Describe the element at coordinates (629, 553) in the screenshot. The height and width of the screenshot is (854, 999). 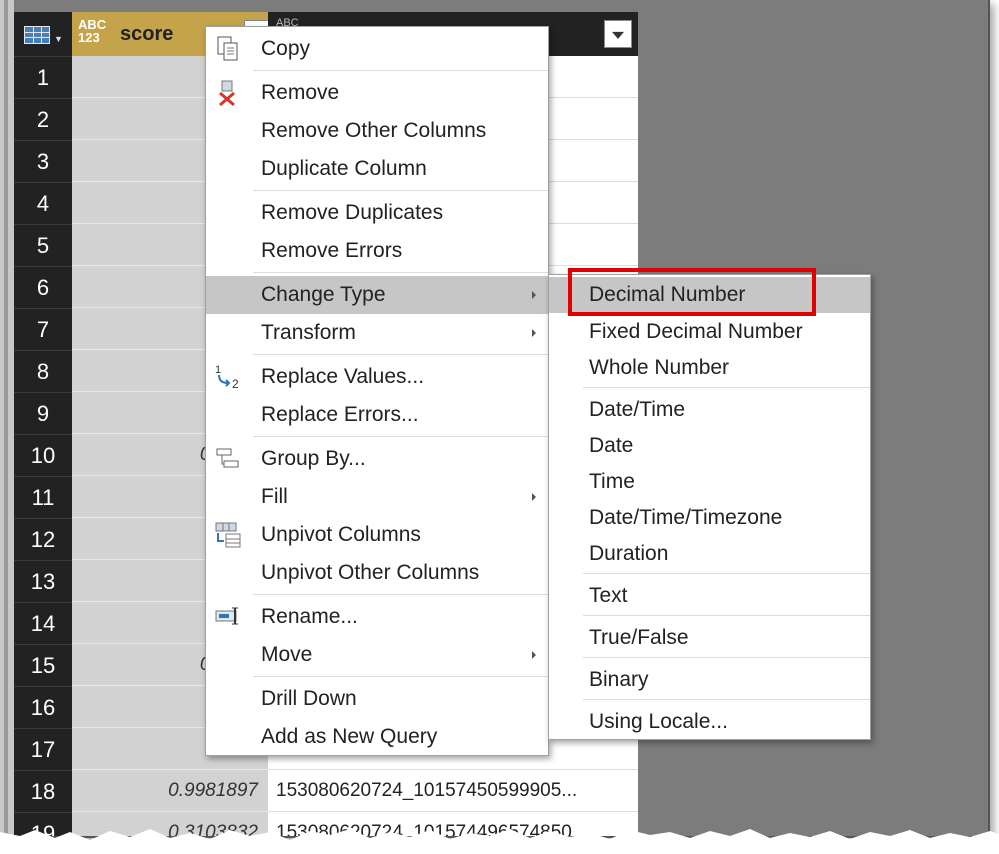
I see `menu-item-label: Duration` at that location.